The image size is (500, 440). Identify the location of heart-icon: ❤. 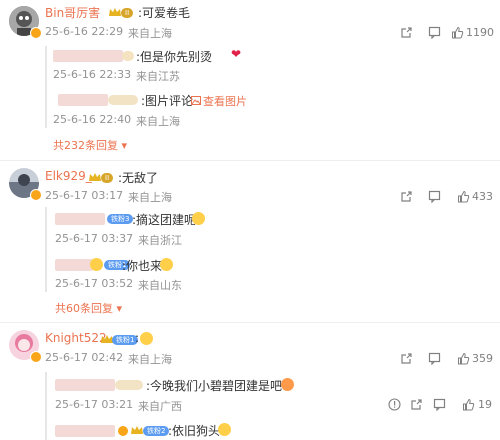
(236, 54).